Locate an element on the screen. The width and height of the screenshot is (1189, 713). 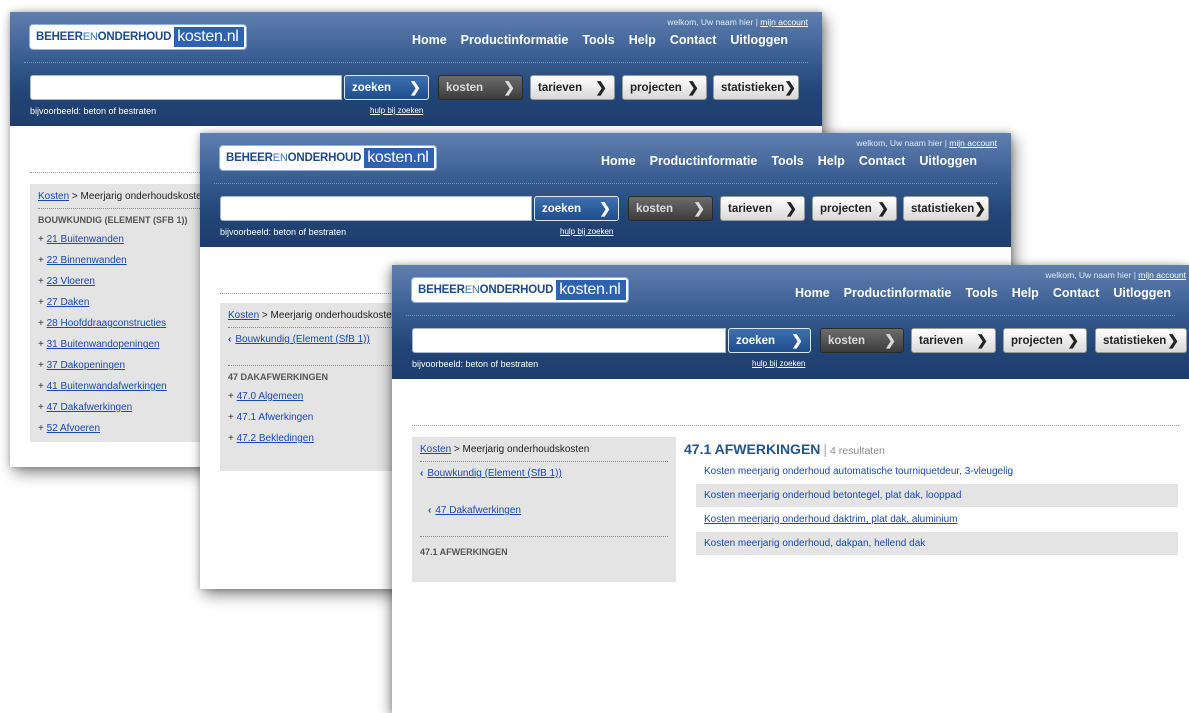
back-link-row: ‹ Bouwkundig (Element (SfB 1)) is located at coordinates (544, 473).